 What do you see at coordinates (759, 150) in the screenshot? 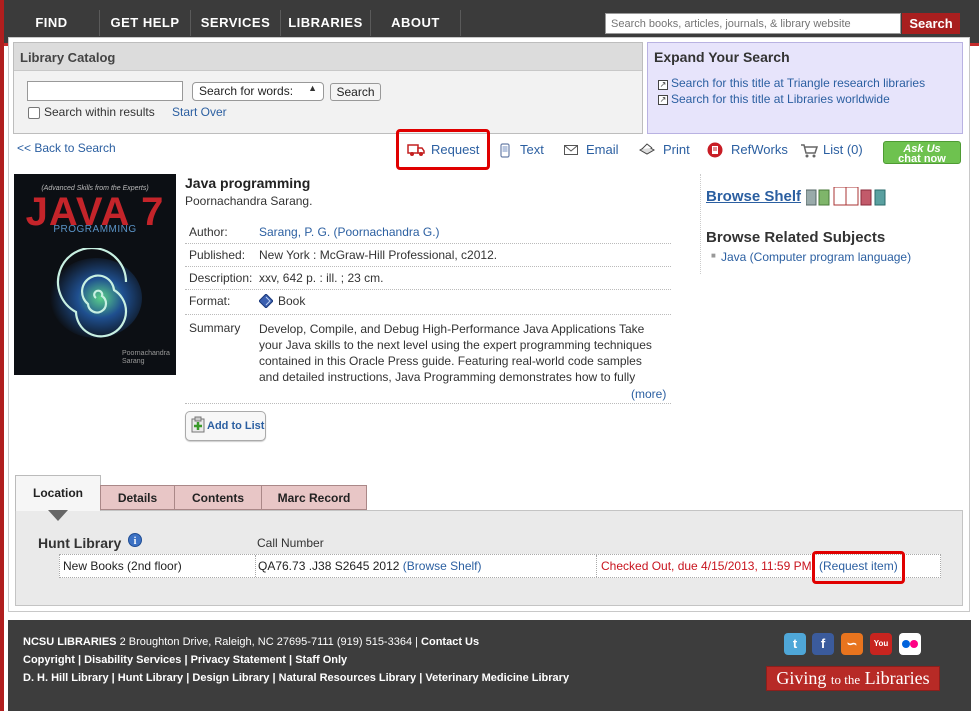
I see `refworks-link: RefWorks` at bounding box center [759, 150].